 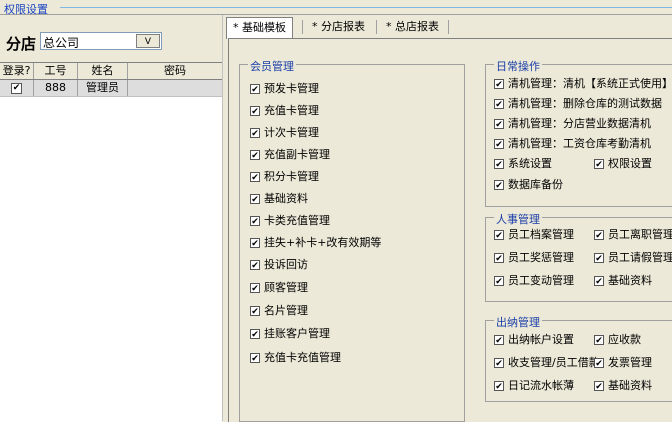 I want to click on checkbox-member-9: ✔ 顾客管理, so click(x=279, y=288).